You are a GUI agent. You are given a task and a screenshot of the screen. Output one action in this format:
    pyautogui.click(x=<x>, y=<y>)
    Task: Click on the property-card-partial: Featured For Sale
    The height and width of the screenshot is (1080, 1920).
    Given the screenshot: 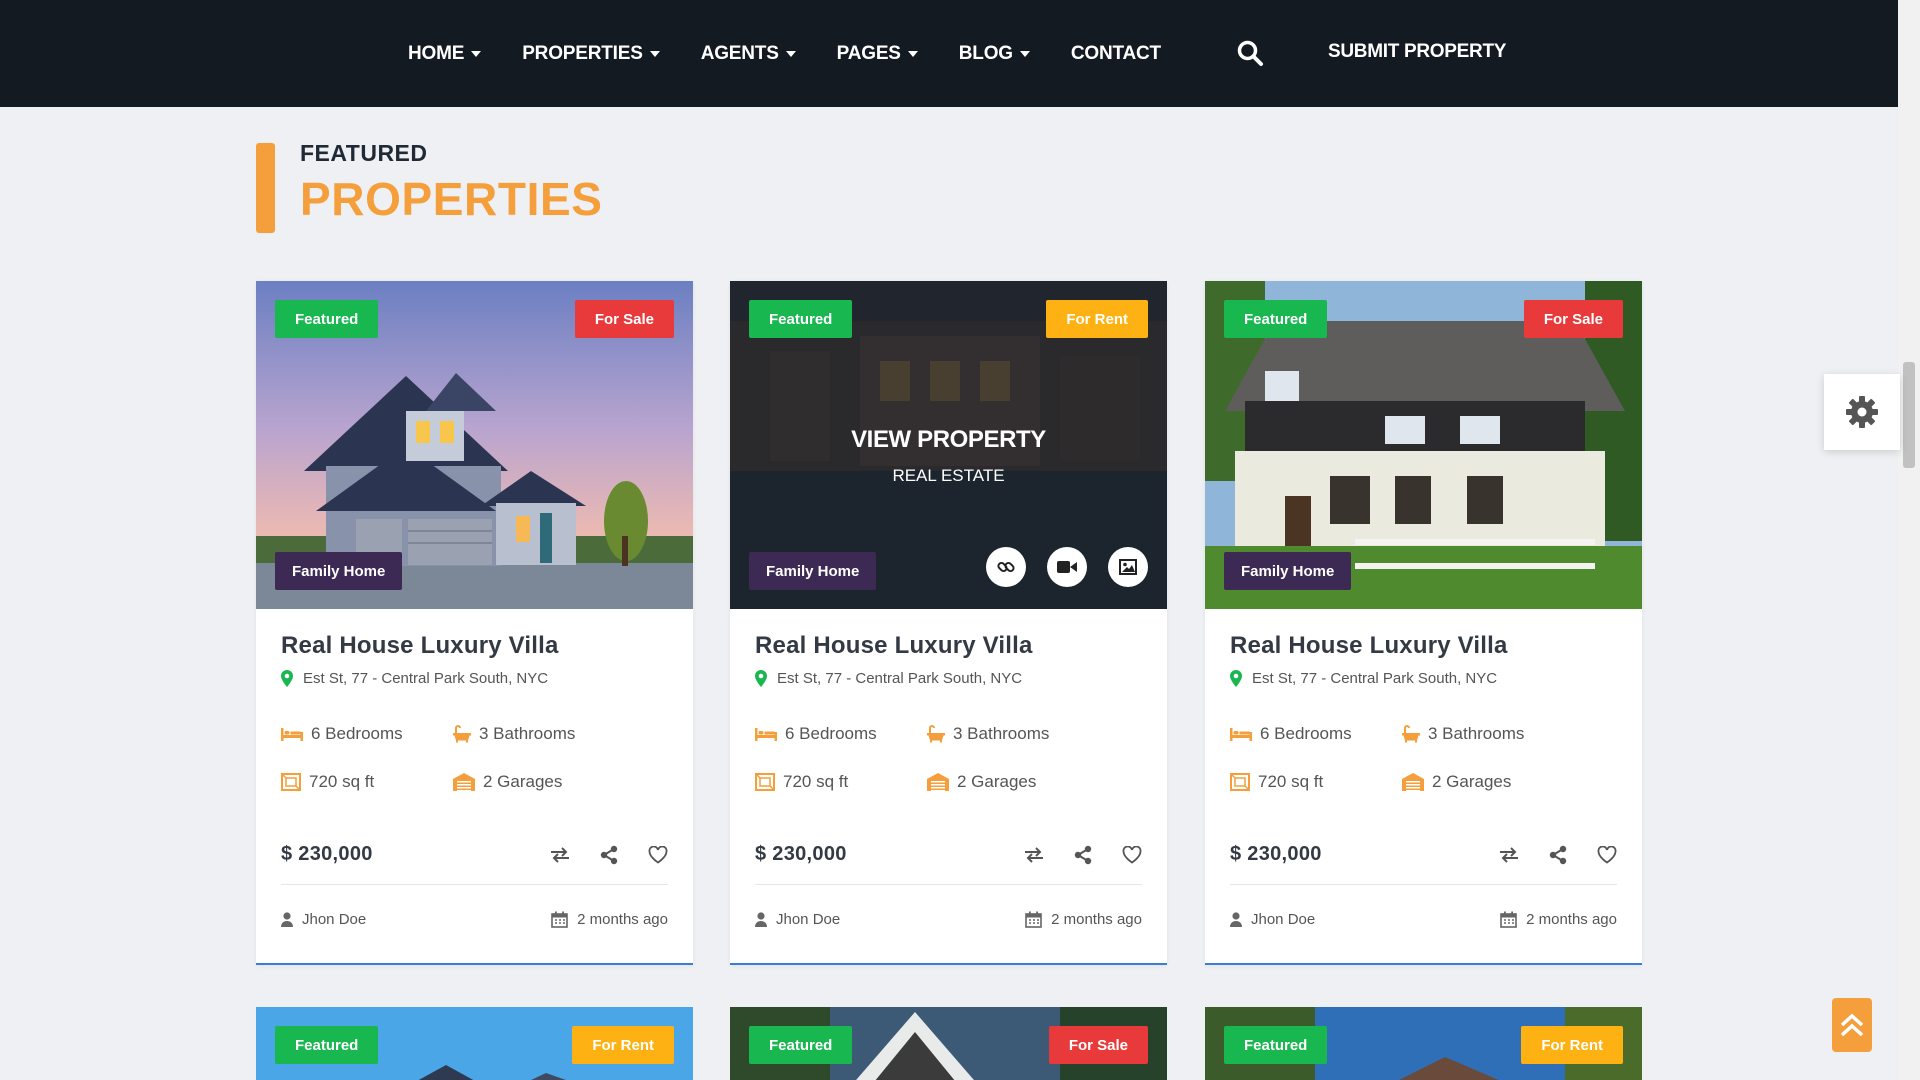 What is the action you would take?
    pyautogui.click(x=948, y=1043)
    